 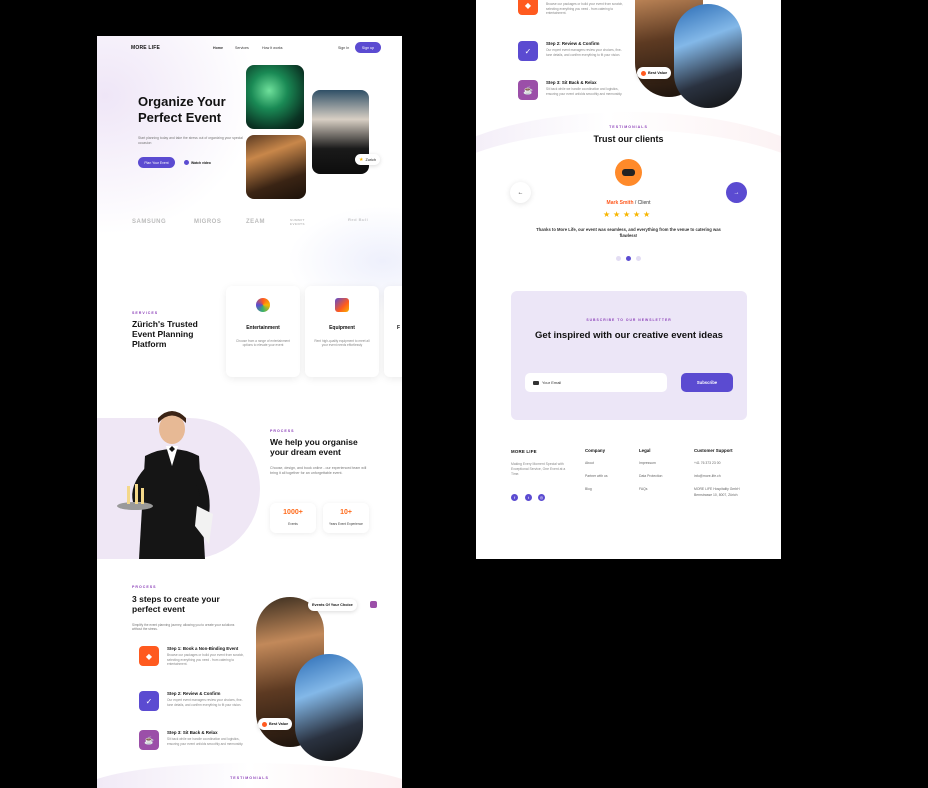 I want to click on tag-icon: ◆, so click(x=149, y=656).